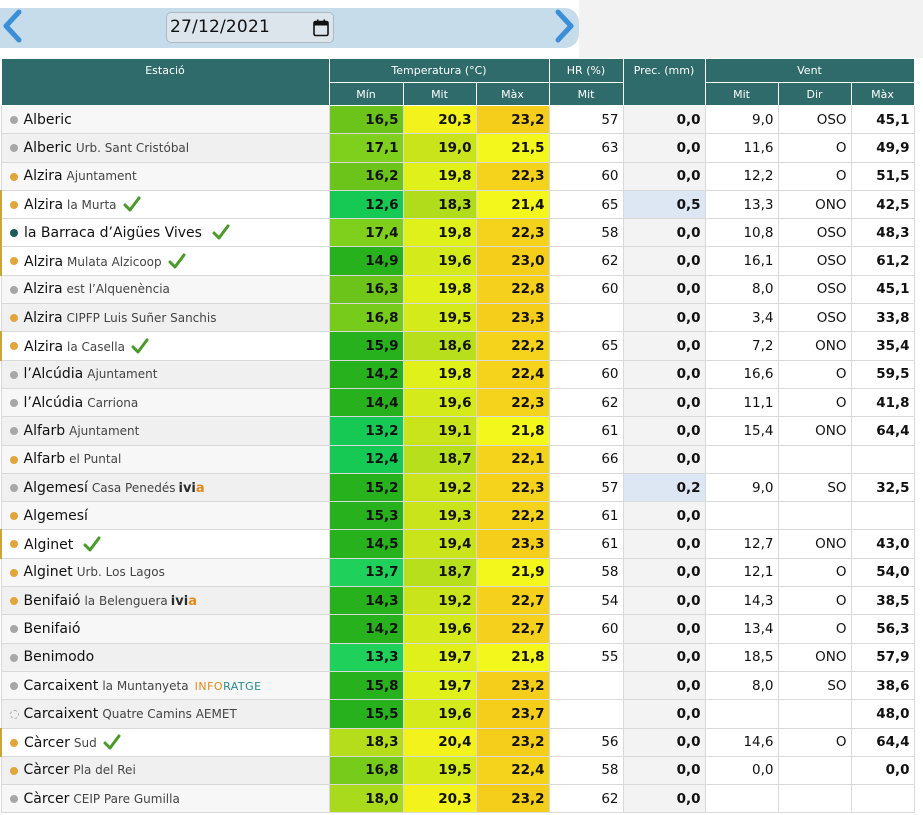 The height and width of the screenshot is (815, 923). What do you see at coordinates (165, 770) in the screenshot?
I see `station-cell: Càrcer Pla del Rei` at bounding box center [165, 770].